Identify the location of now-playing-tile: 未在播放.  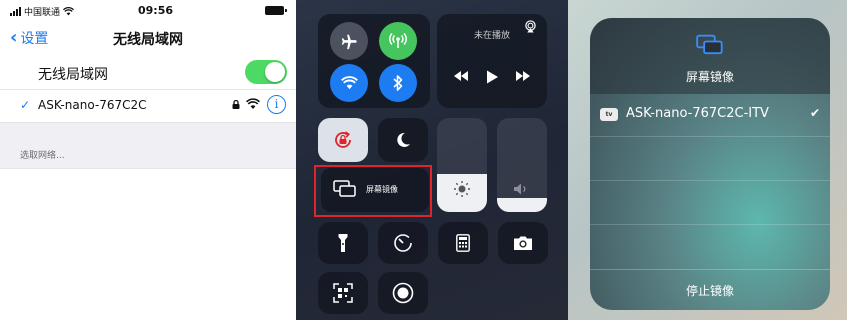
(492, 61).